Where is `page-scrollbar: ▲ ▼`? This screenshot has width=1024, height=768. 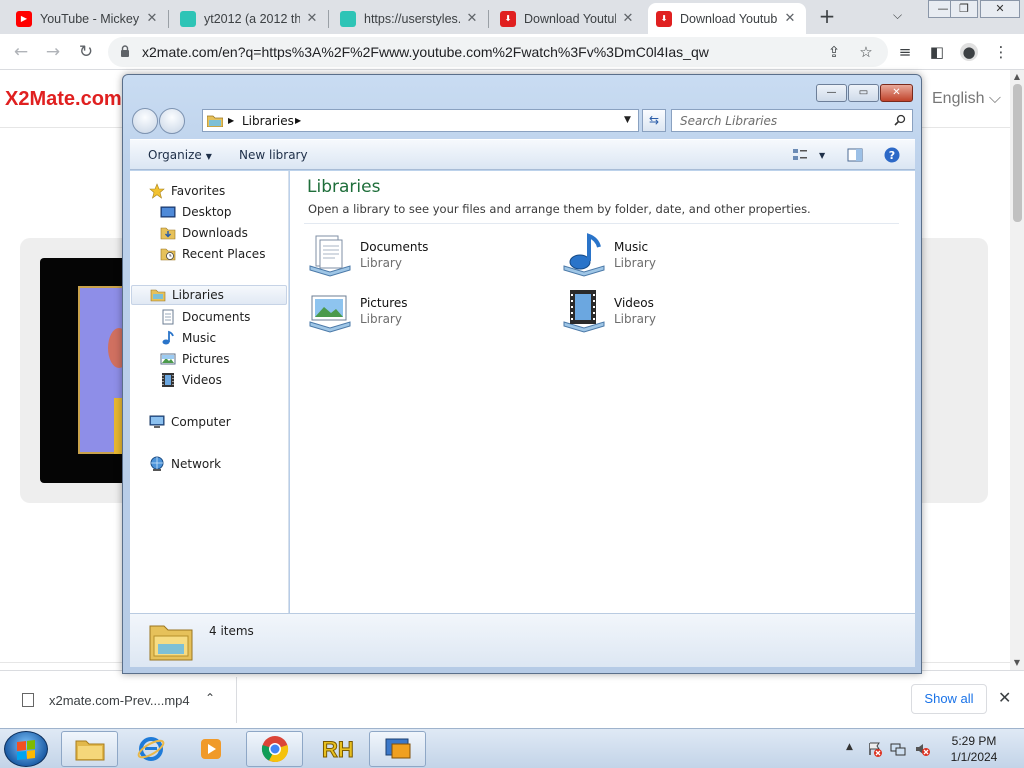 page-scrollbar: ▲ ▼ is located at coordinates (1017, 370).